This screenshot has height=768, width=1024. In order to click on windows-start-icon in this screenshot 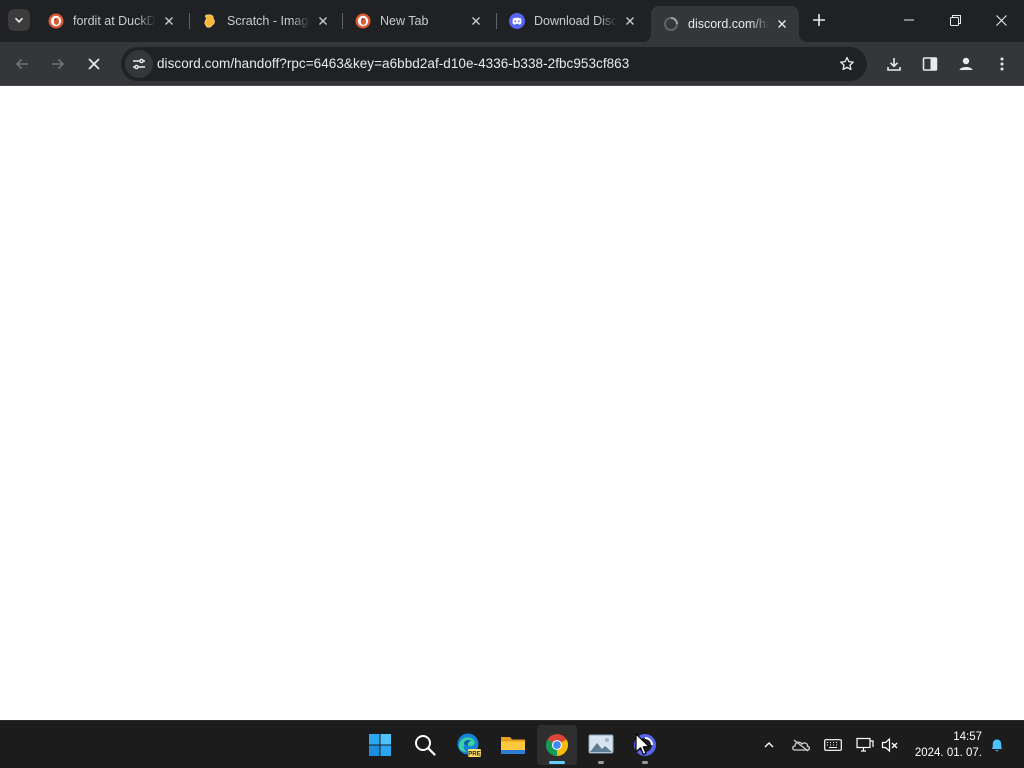, I will do `click(380, 745)`.